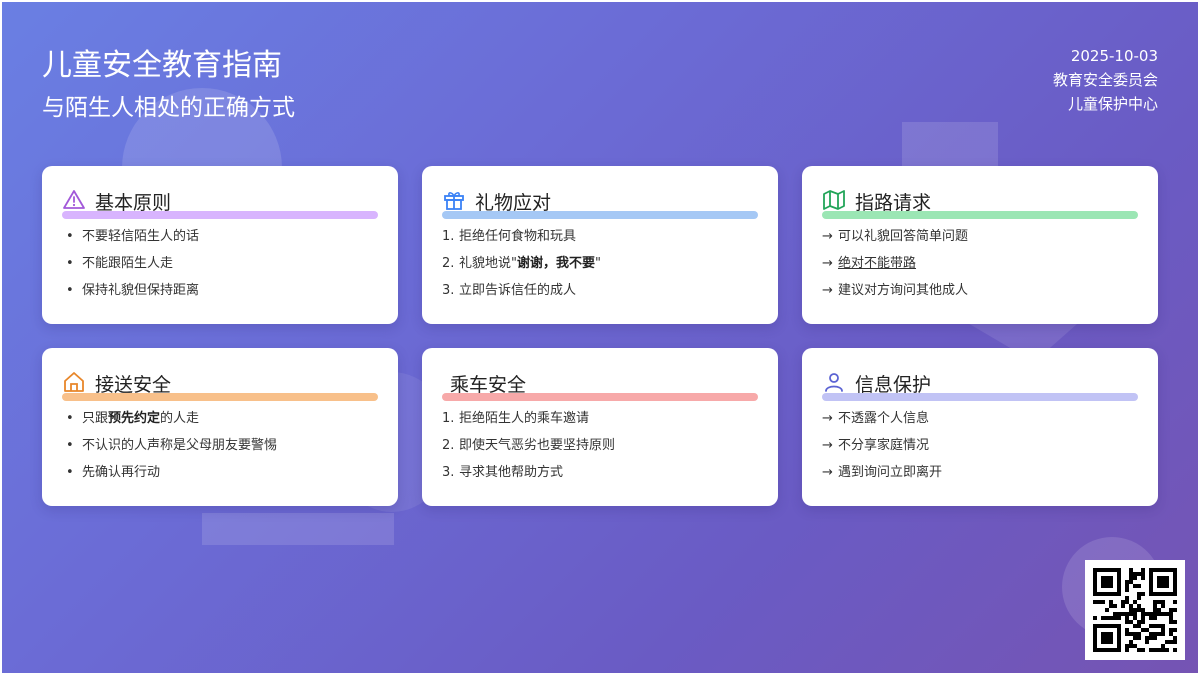  I want to click on card-list: → 可以礼貌回答简单问题 → 绝对不能带路 → 建议对方询问其他成人, so click(982, 268).